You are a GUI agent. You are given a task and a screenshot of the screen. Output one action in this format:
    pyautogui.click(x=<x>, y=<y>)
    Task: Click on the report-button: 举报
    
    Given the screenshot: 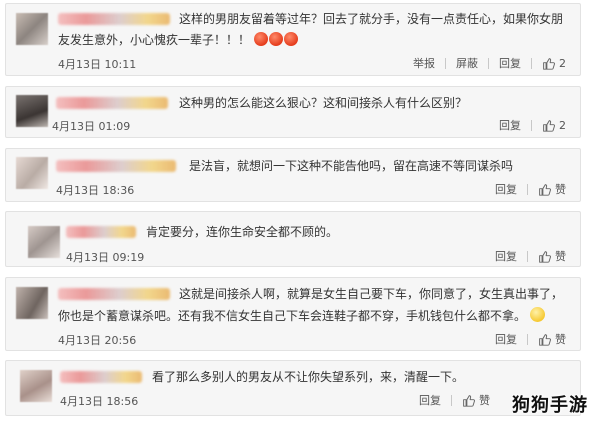 What is the action you would take?
    pyautogui.click(x=424, y=63)
    